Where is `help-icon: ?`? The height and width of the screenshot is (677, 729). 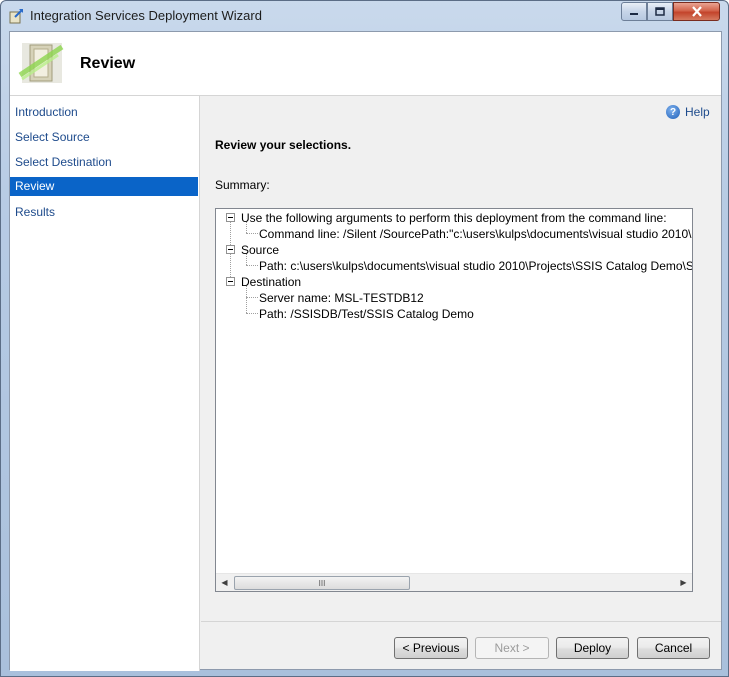
help-icon: ? is located at coordinates (673, 112).